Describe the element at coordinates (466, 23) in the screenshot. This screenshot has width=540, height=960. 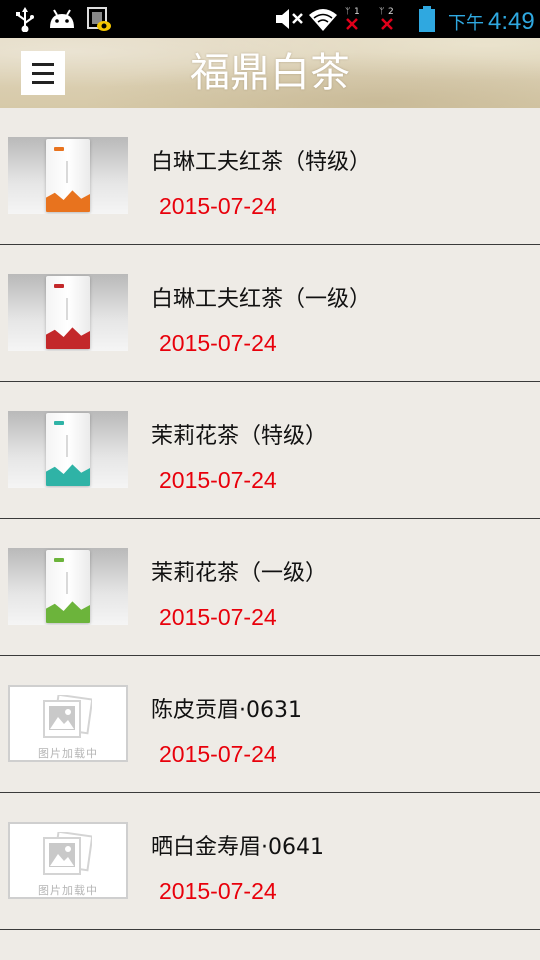
I see `clock-ampm: 下午` at that location.